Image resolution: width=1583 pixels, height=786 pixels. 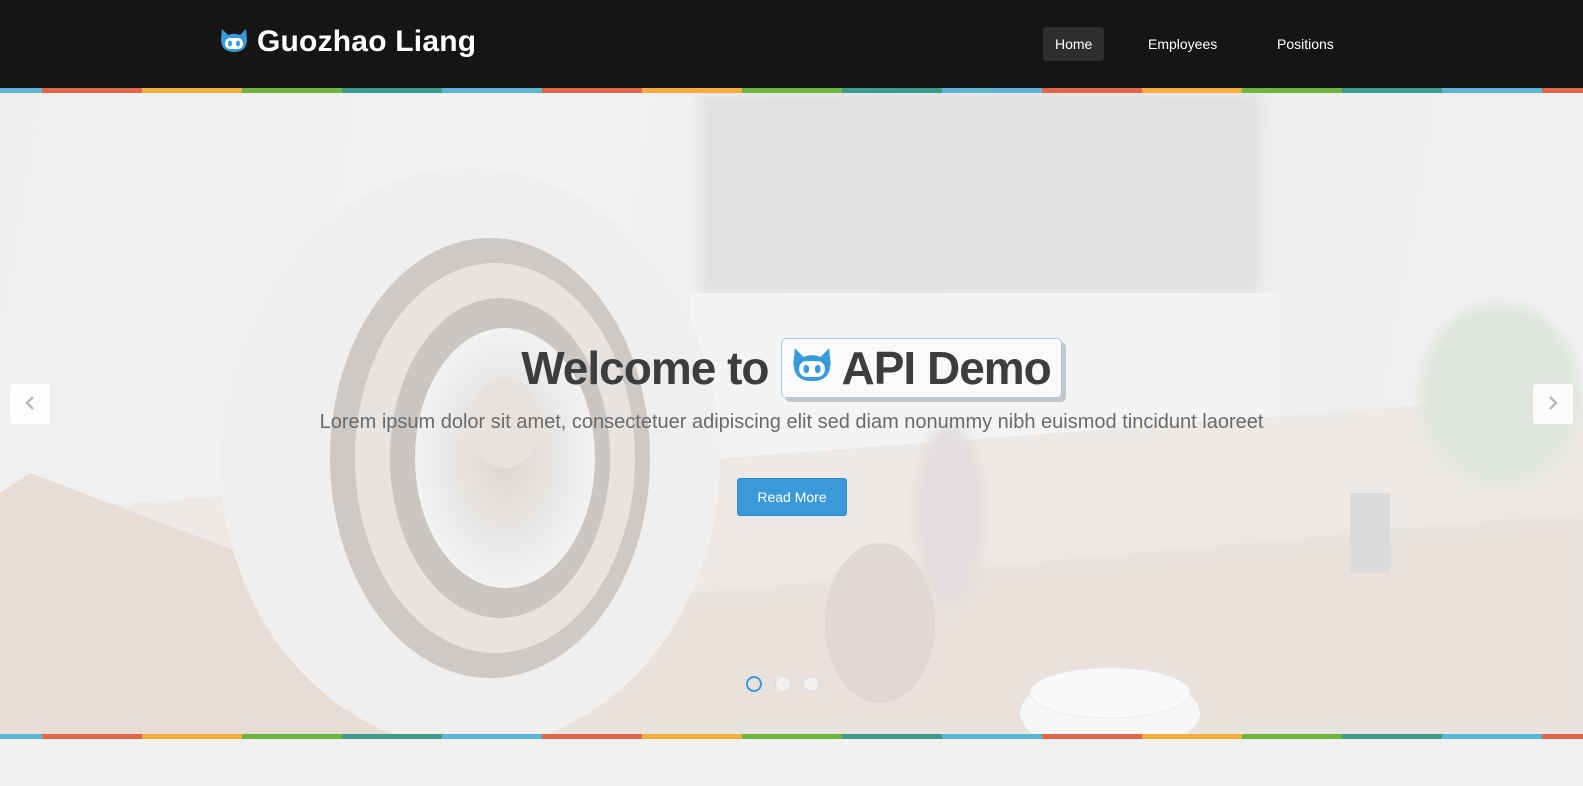 I want to click on brand-name: Guozhao Liang, so click(x=367, y=41).